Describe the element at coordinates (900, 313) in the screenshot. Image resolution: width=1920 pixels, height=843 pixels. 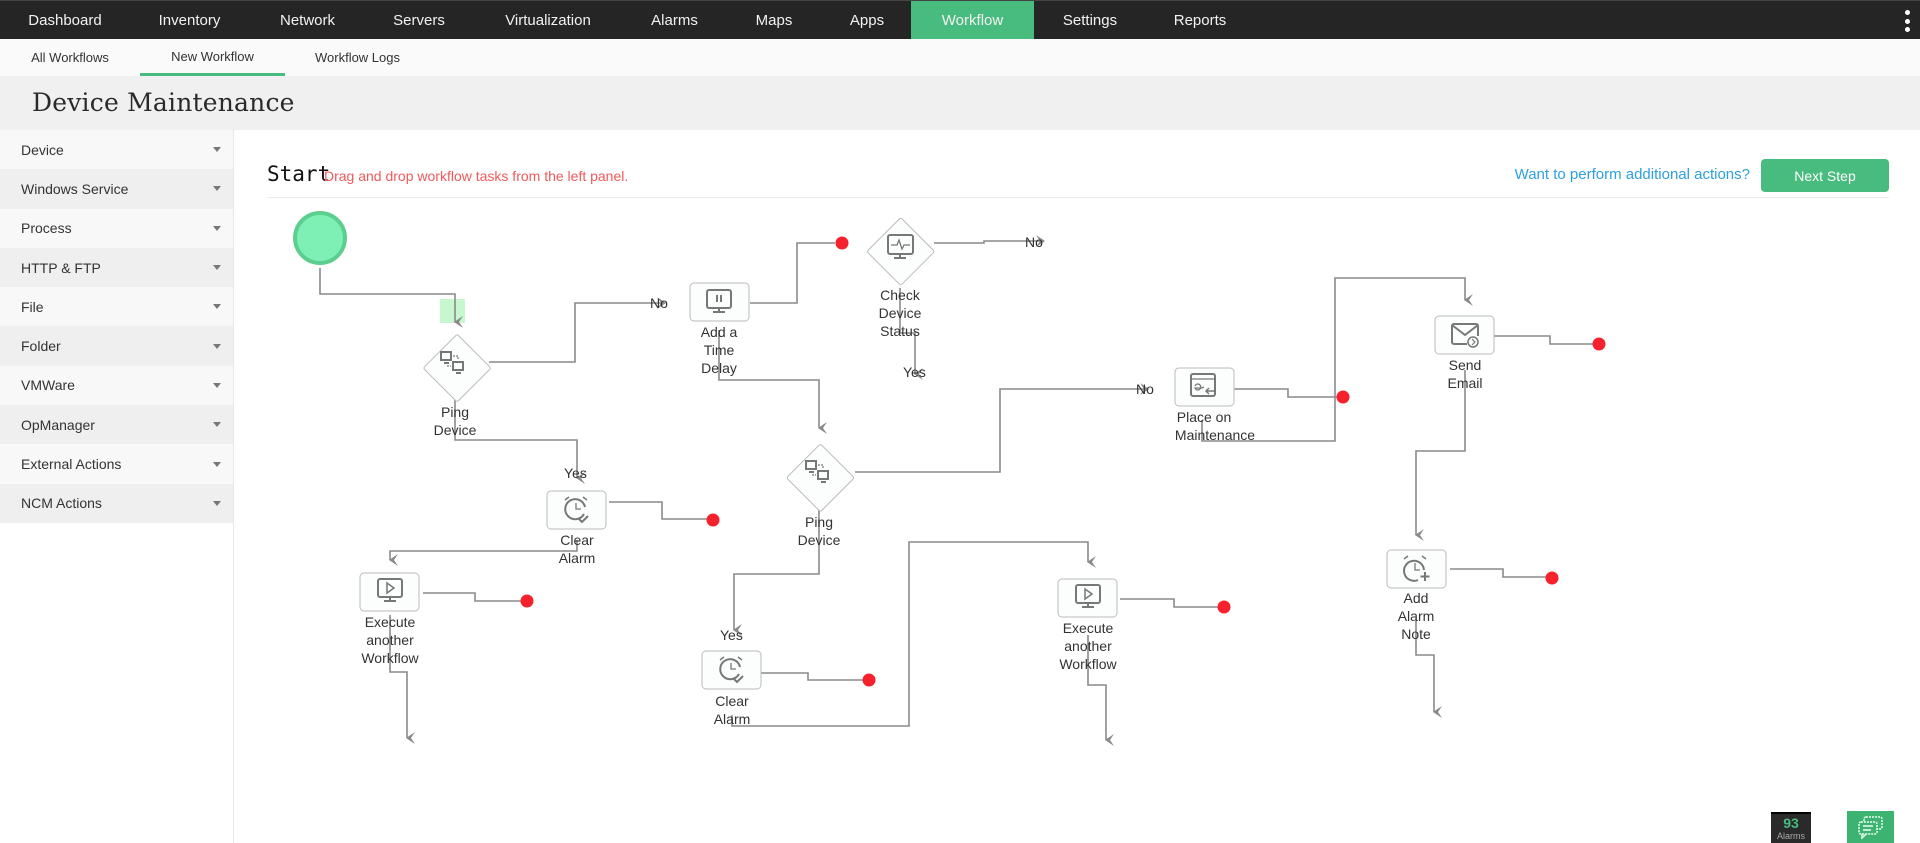
I see `node-label: Check Device Status` at that location.